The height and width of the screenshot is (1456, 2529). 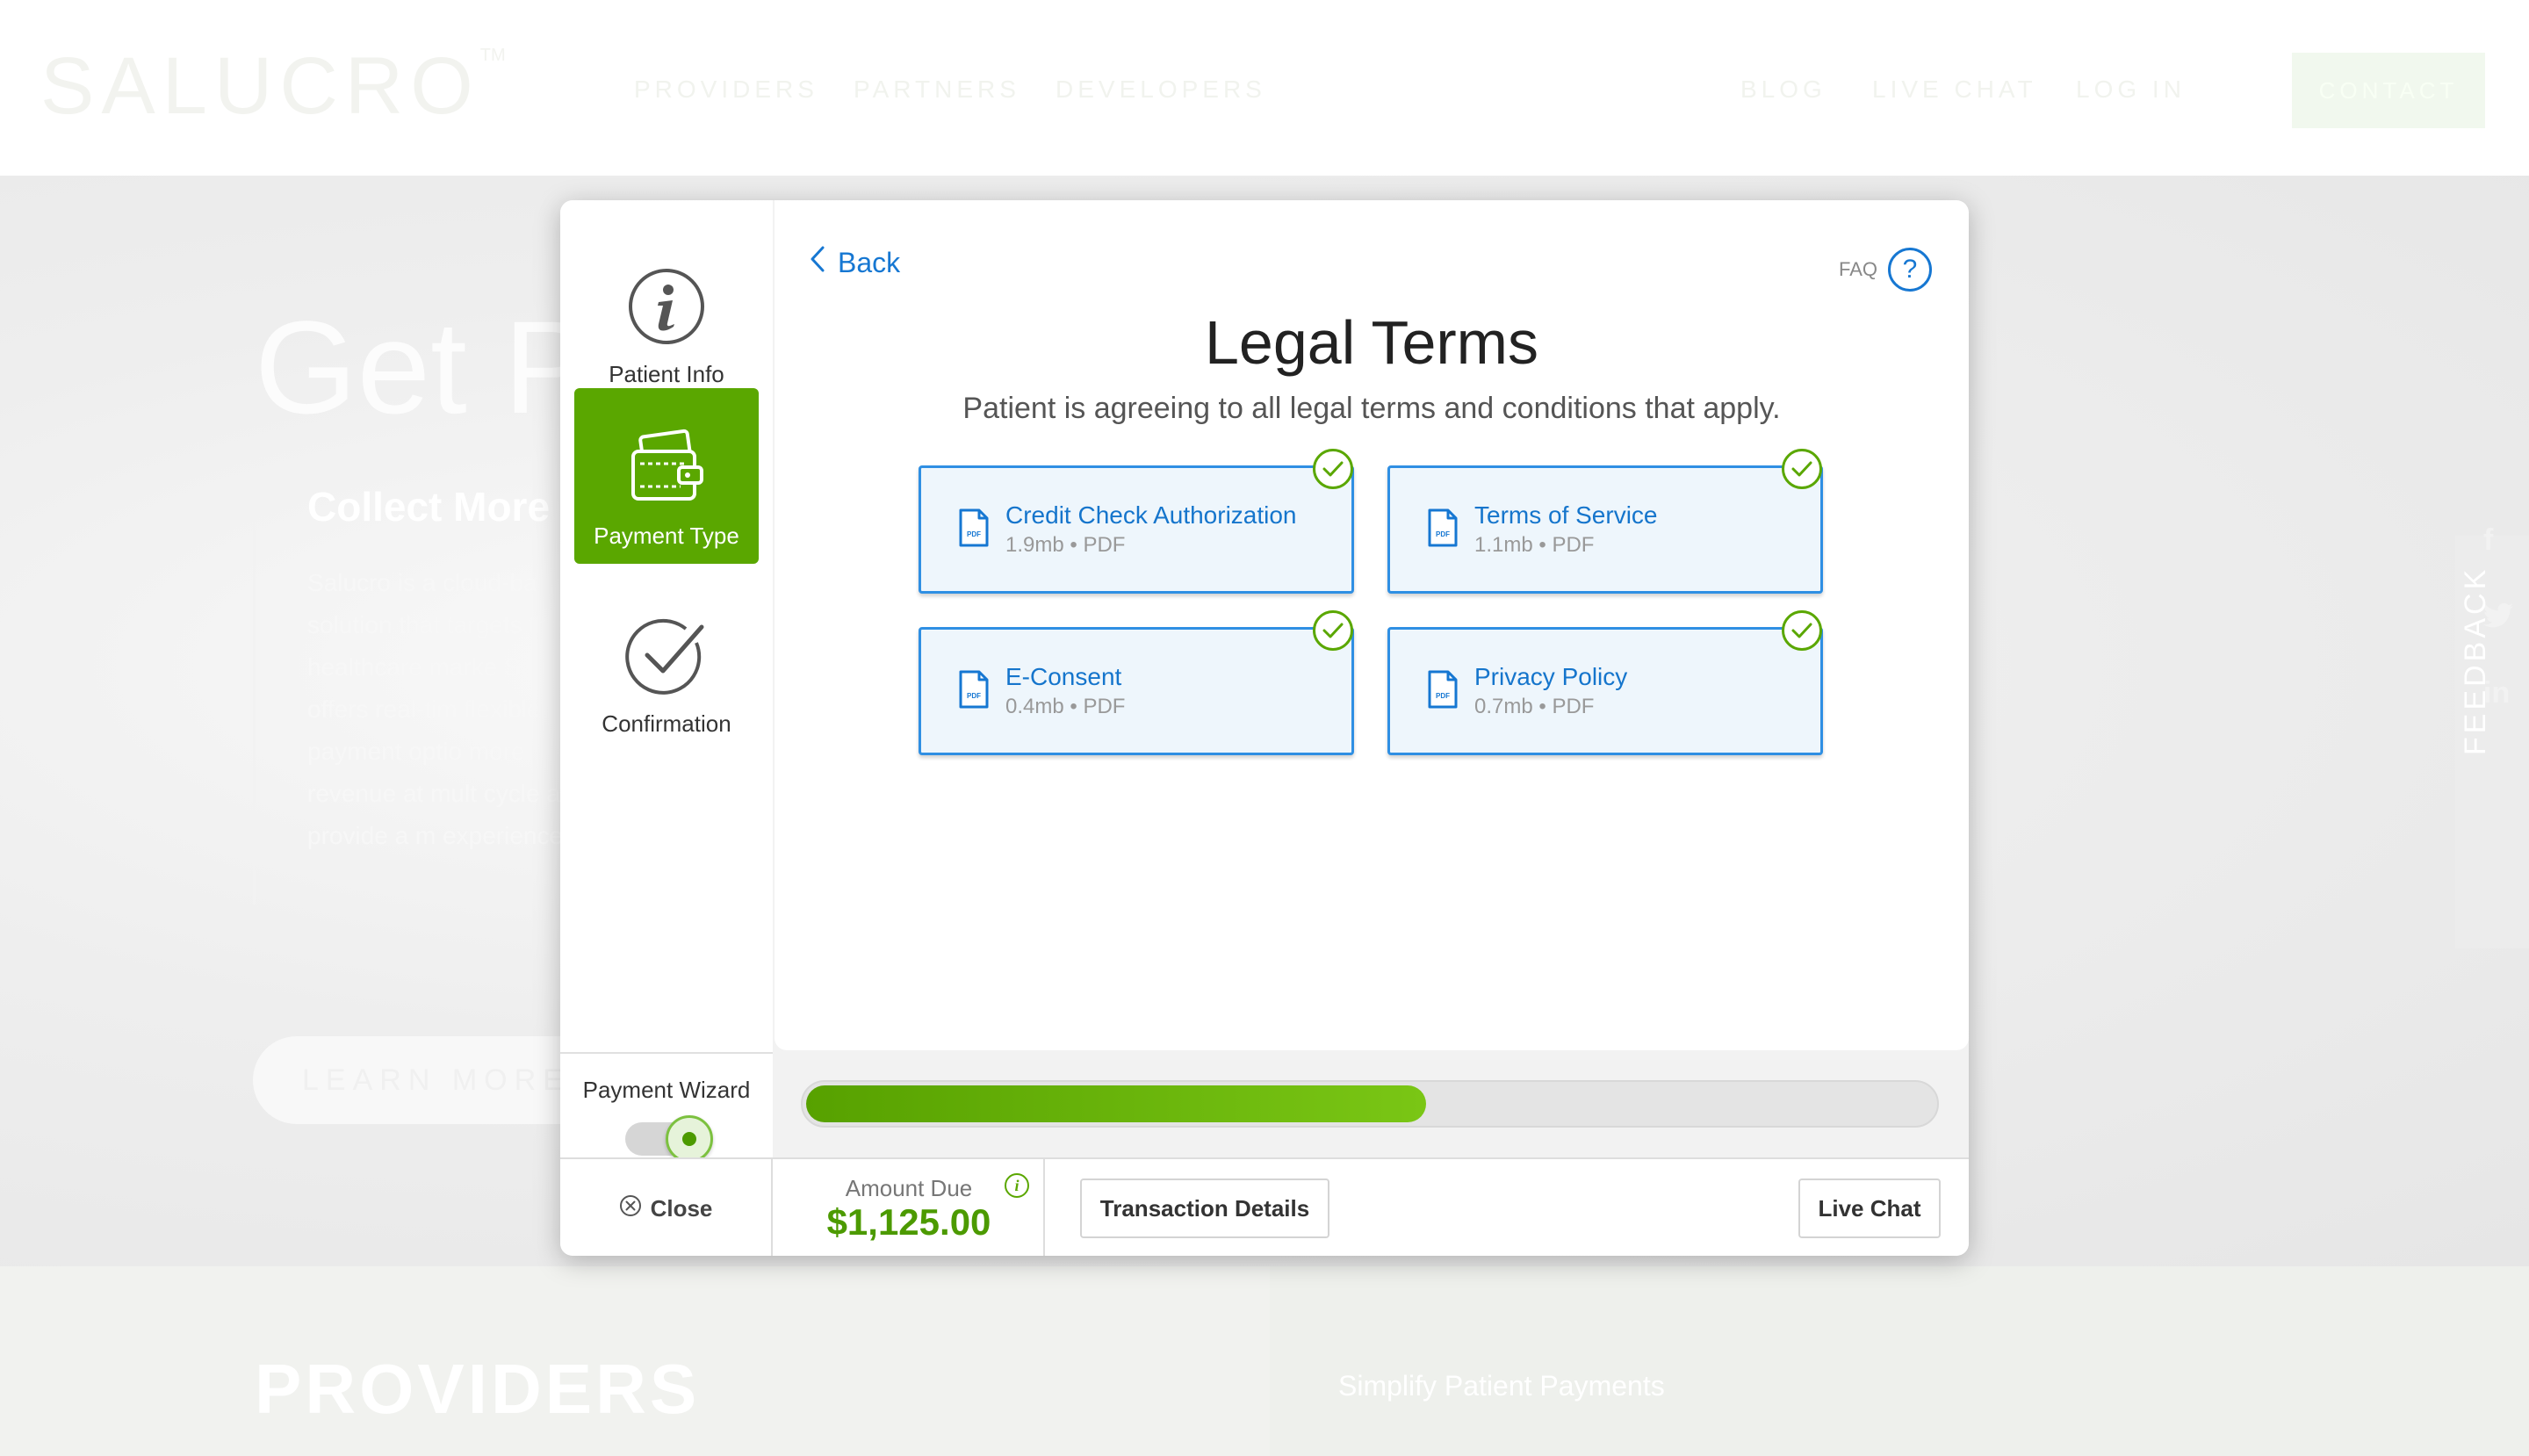 I want to click on wizard-sidebar: Patient Info Payment Type Confirmation, so click(x=667, y=626).